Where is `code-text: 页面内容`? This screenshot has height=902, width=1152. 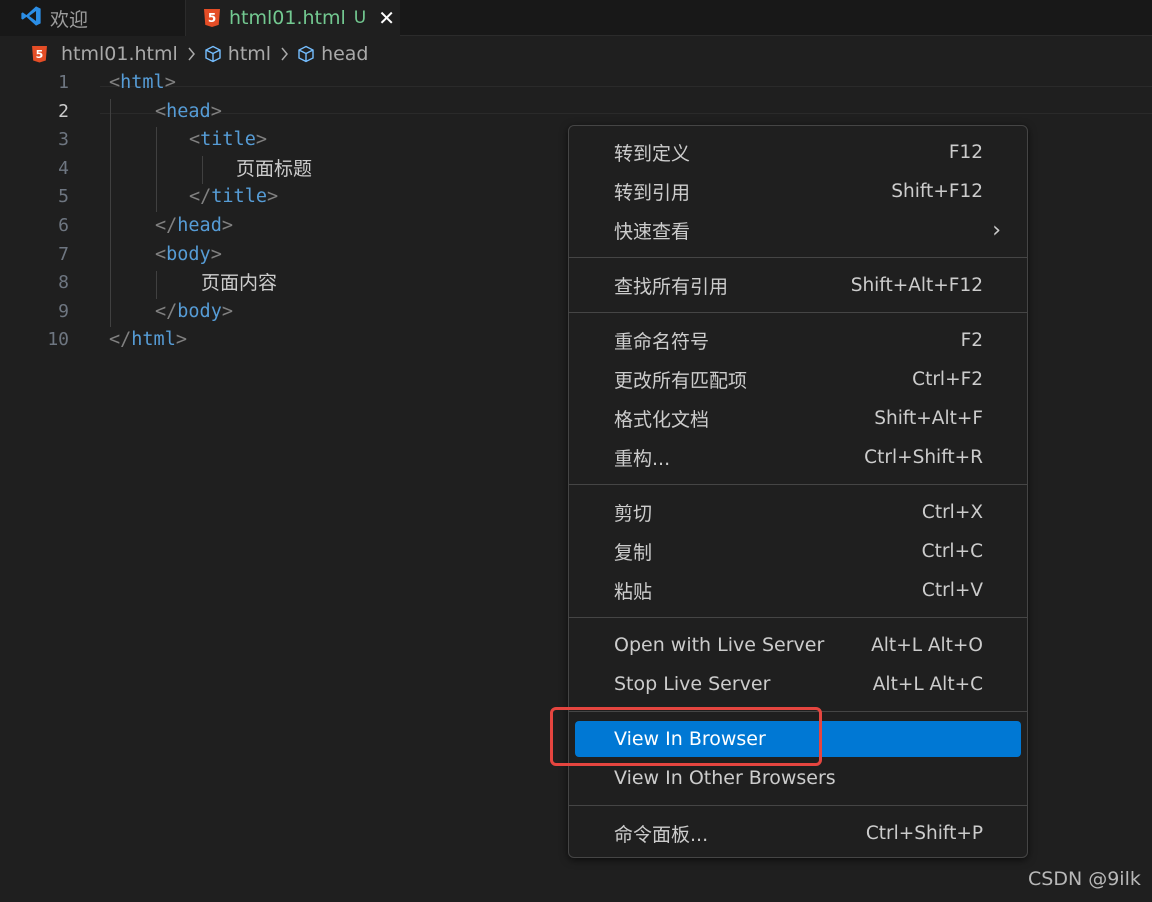
code-text: 页面内容 is located at coordinates (239, 283).